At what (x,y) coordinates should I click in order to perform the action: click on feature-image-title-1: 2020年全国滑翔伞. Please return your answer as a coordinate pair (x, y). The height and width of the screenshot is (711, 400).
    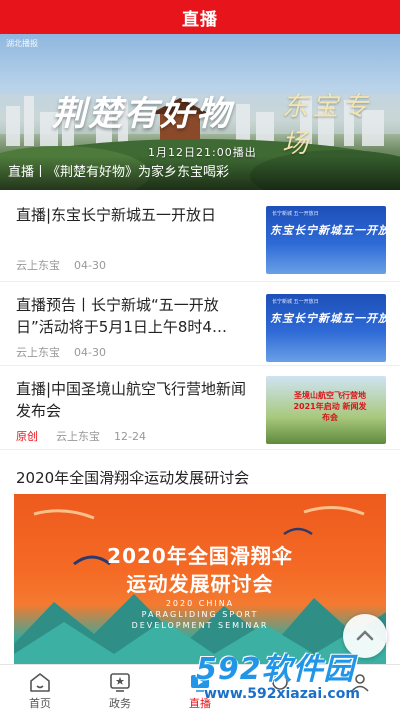
    Looking at the image, I should click on (200, 556).